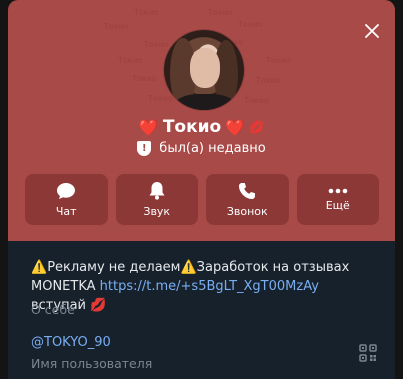  Describe the element at coordinates (257, 127) in the screenshot. I see `lips-icon: 💋` at that location.